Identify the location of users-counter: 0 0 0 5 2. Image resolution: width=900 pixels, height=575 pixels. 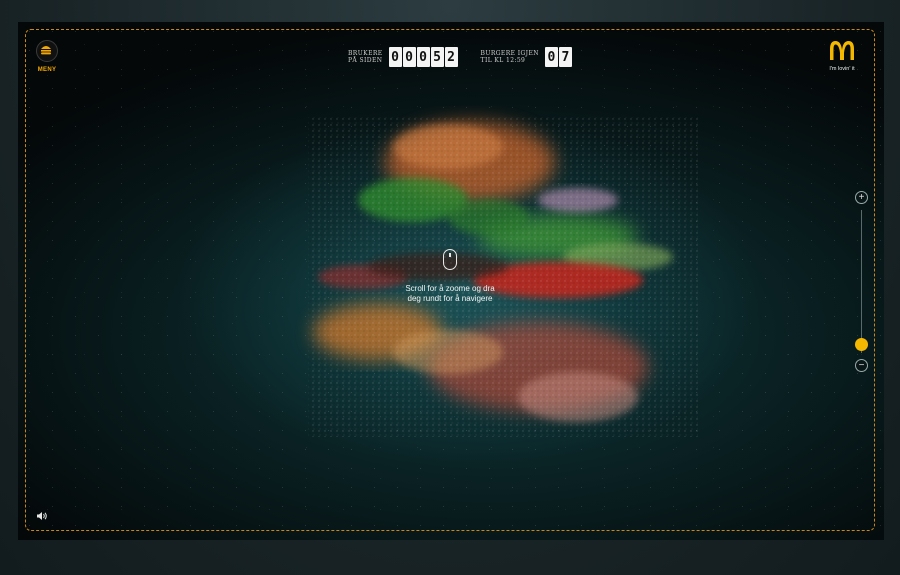
(423, 57).